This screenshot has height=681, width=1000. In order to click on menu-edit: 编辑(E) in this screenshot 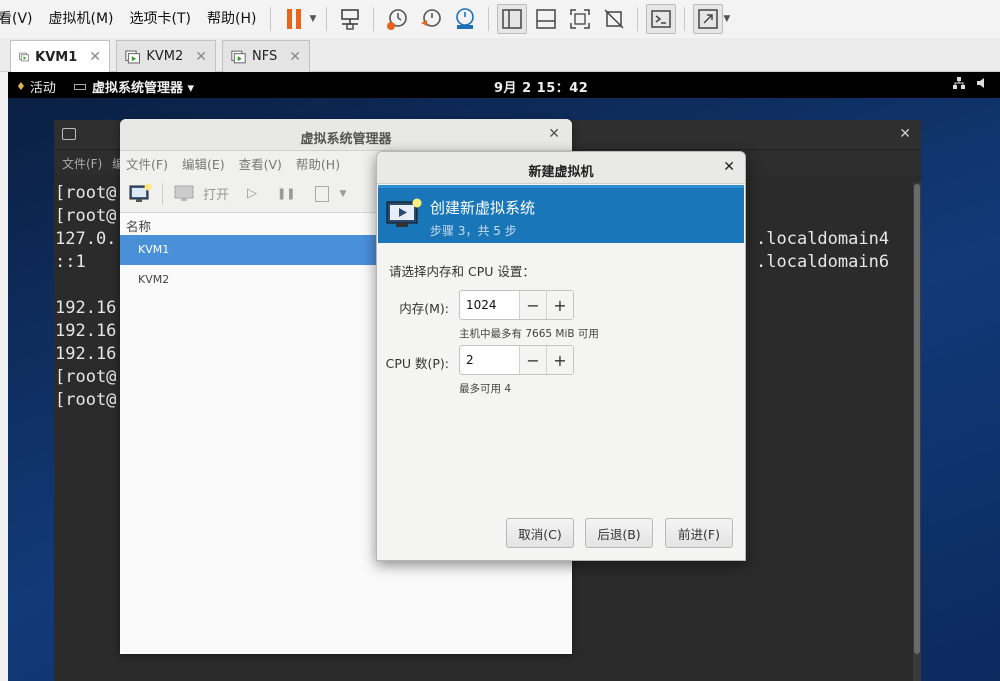, I will do `click(203, 163)`.